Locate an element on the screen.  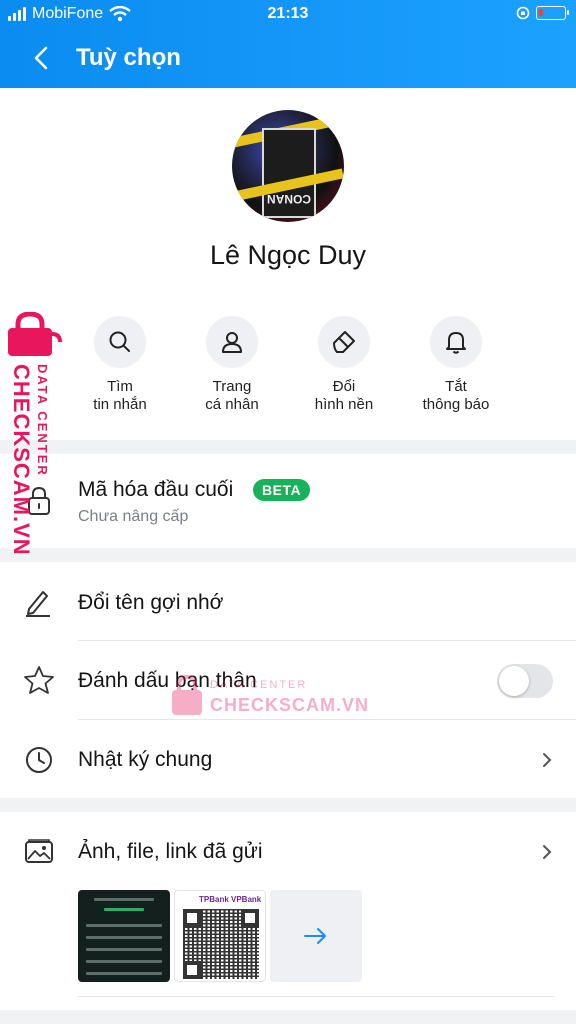
action-label-line1: Tắt is located at coordinates (456, 386).